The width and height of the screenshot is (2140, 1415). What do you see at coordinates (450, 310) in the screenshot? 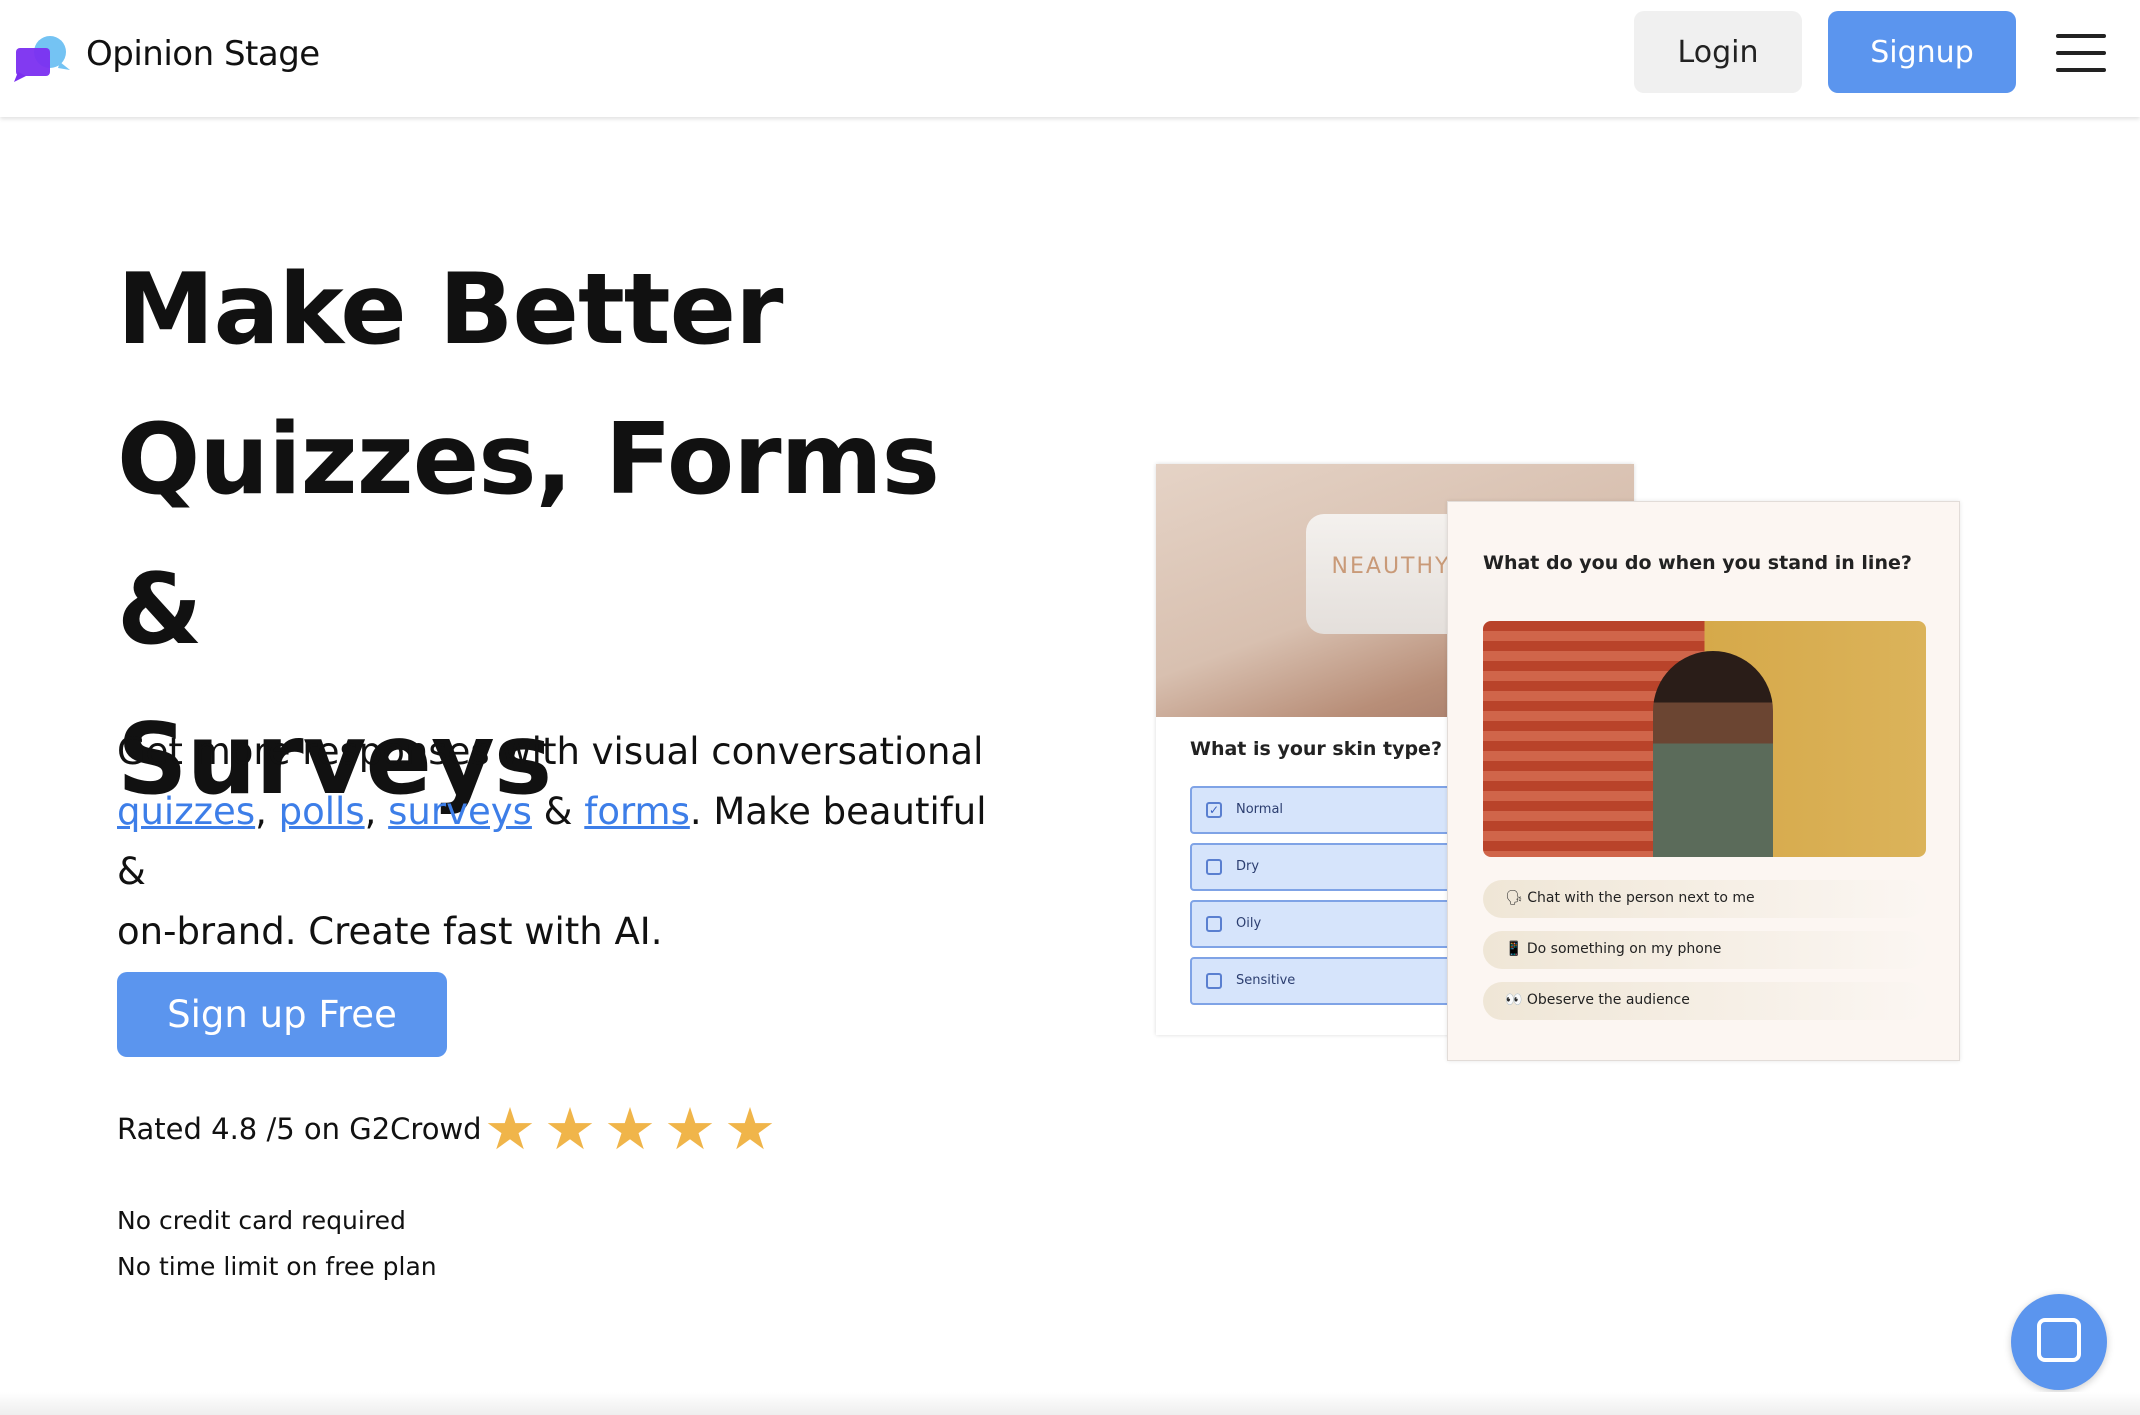
I see `title-line: Make Better` at bounding box center [450, 310].